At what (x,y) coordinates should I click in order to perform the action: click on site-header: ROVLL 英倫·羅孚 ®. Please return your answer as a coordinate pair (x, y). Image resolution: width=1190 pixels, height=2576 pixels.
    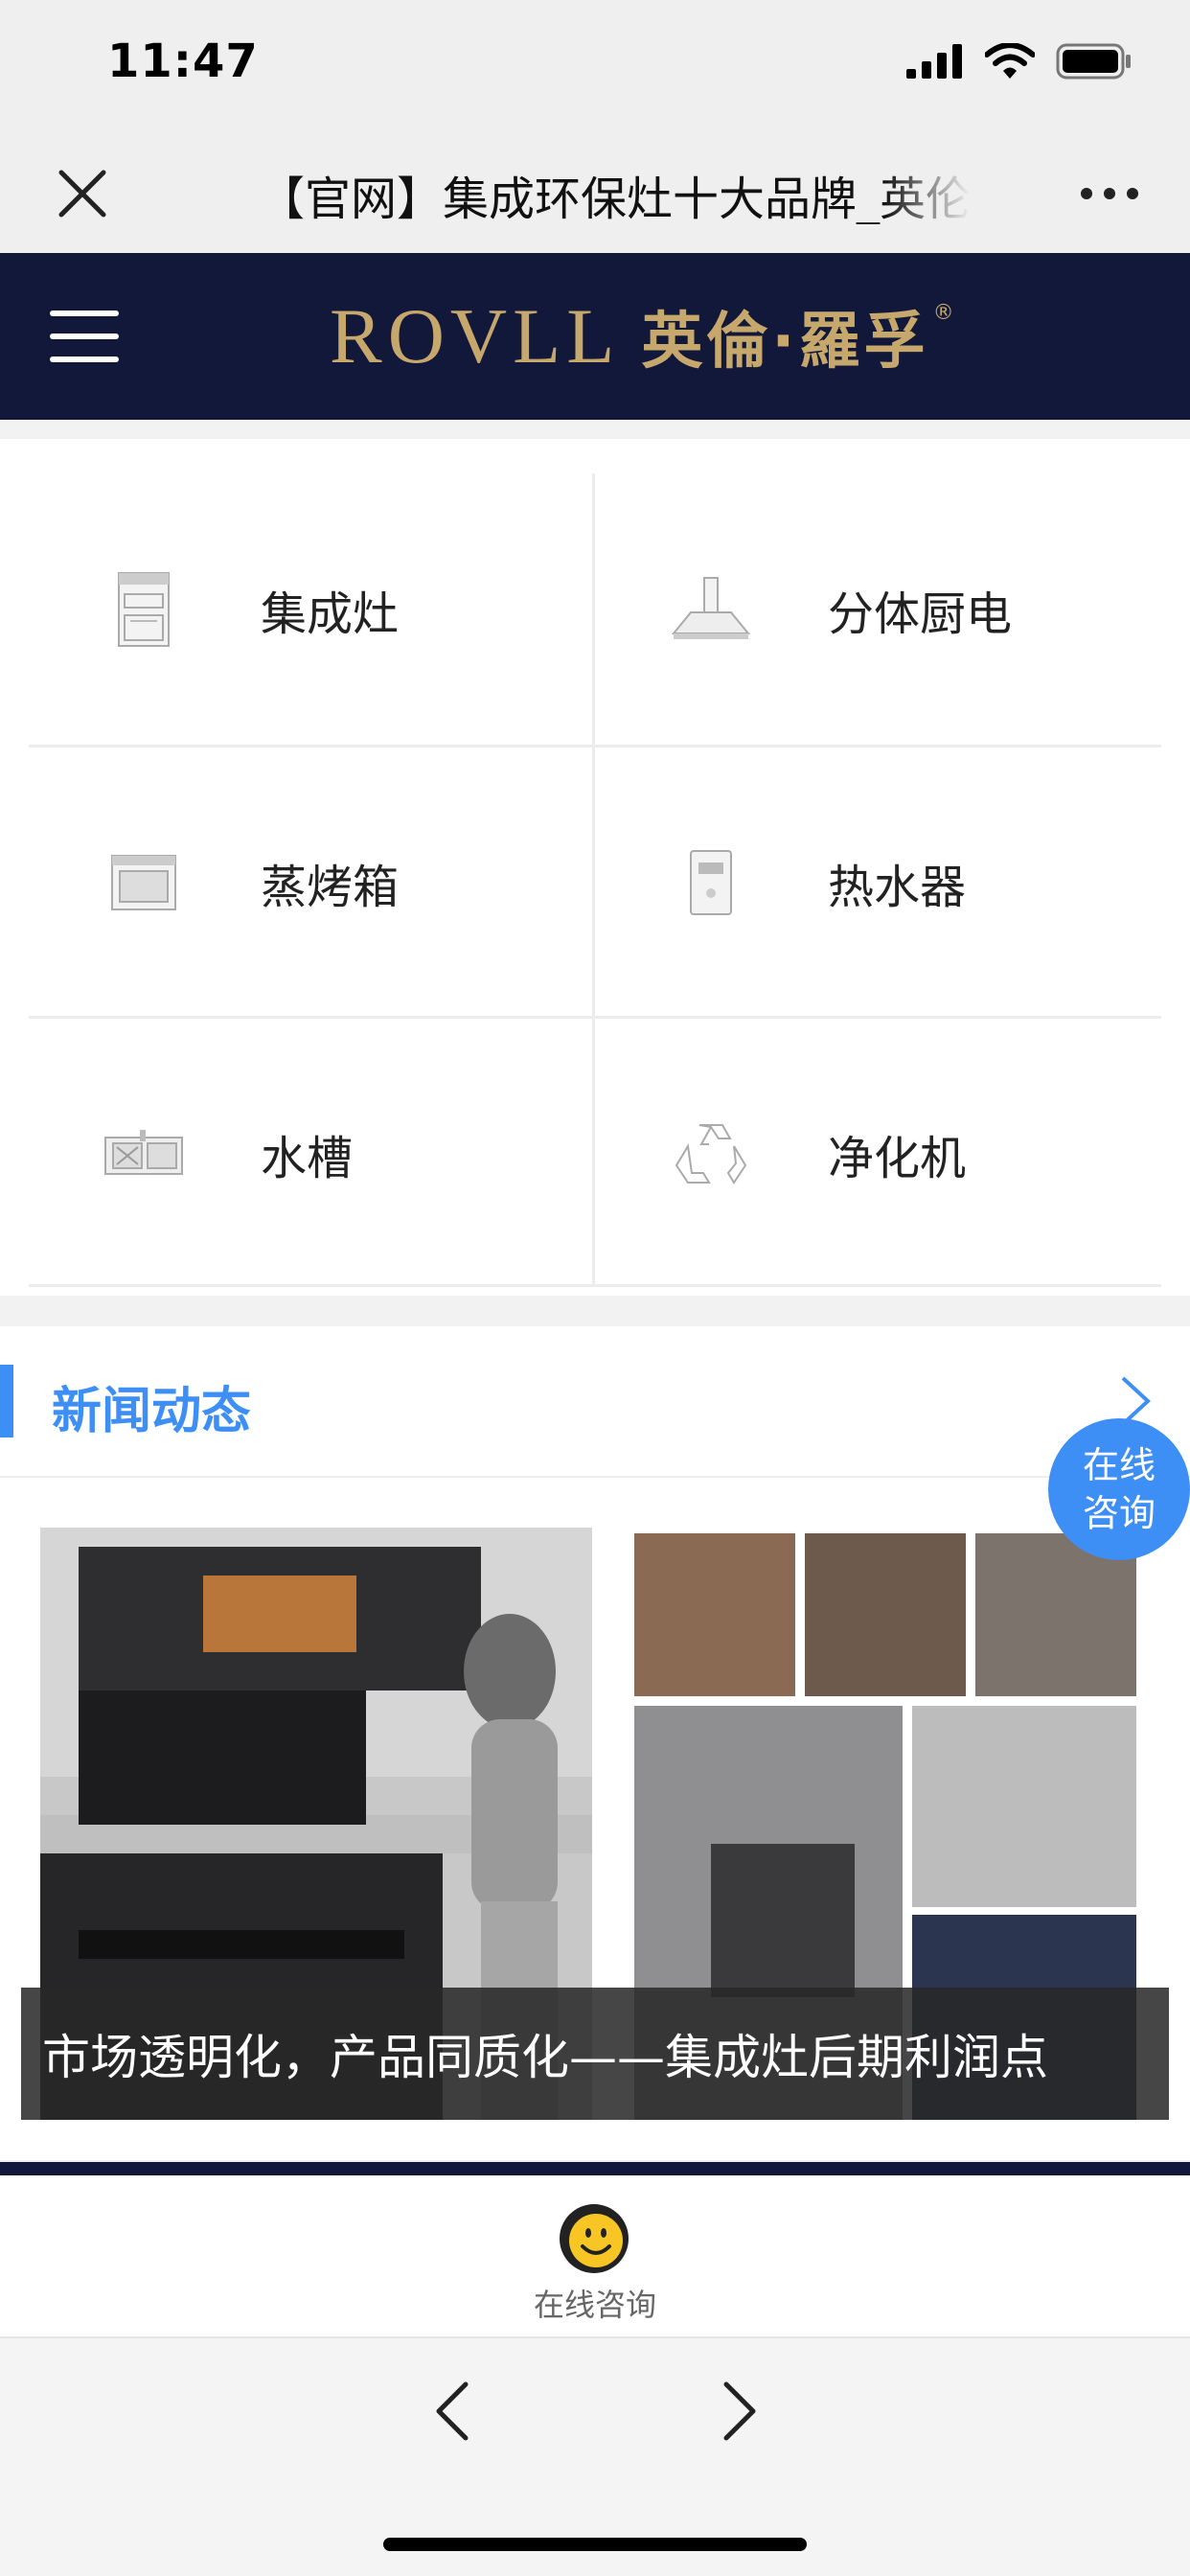
    Looking at the image, I should click on (595, 336).